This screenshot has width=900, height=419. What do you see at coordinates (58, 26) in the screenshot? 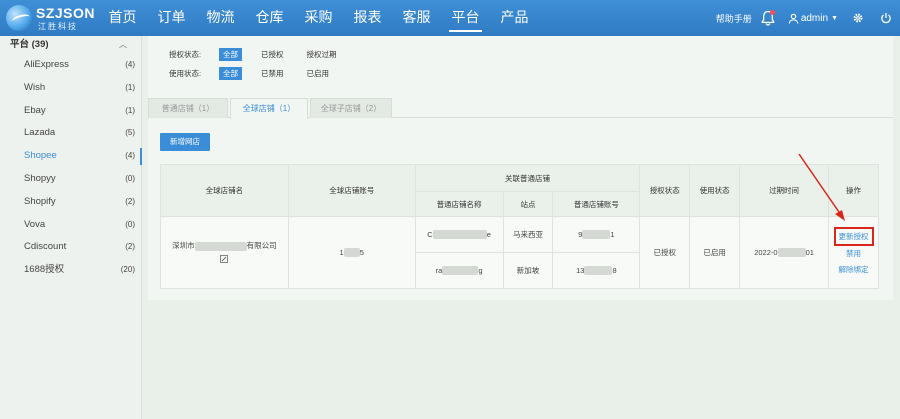
I see `brand-subtitle: 江胜科技` at bounding box center [58, 26].